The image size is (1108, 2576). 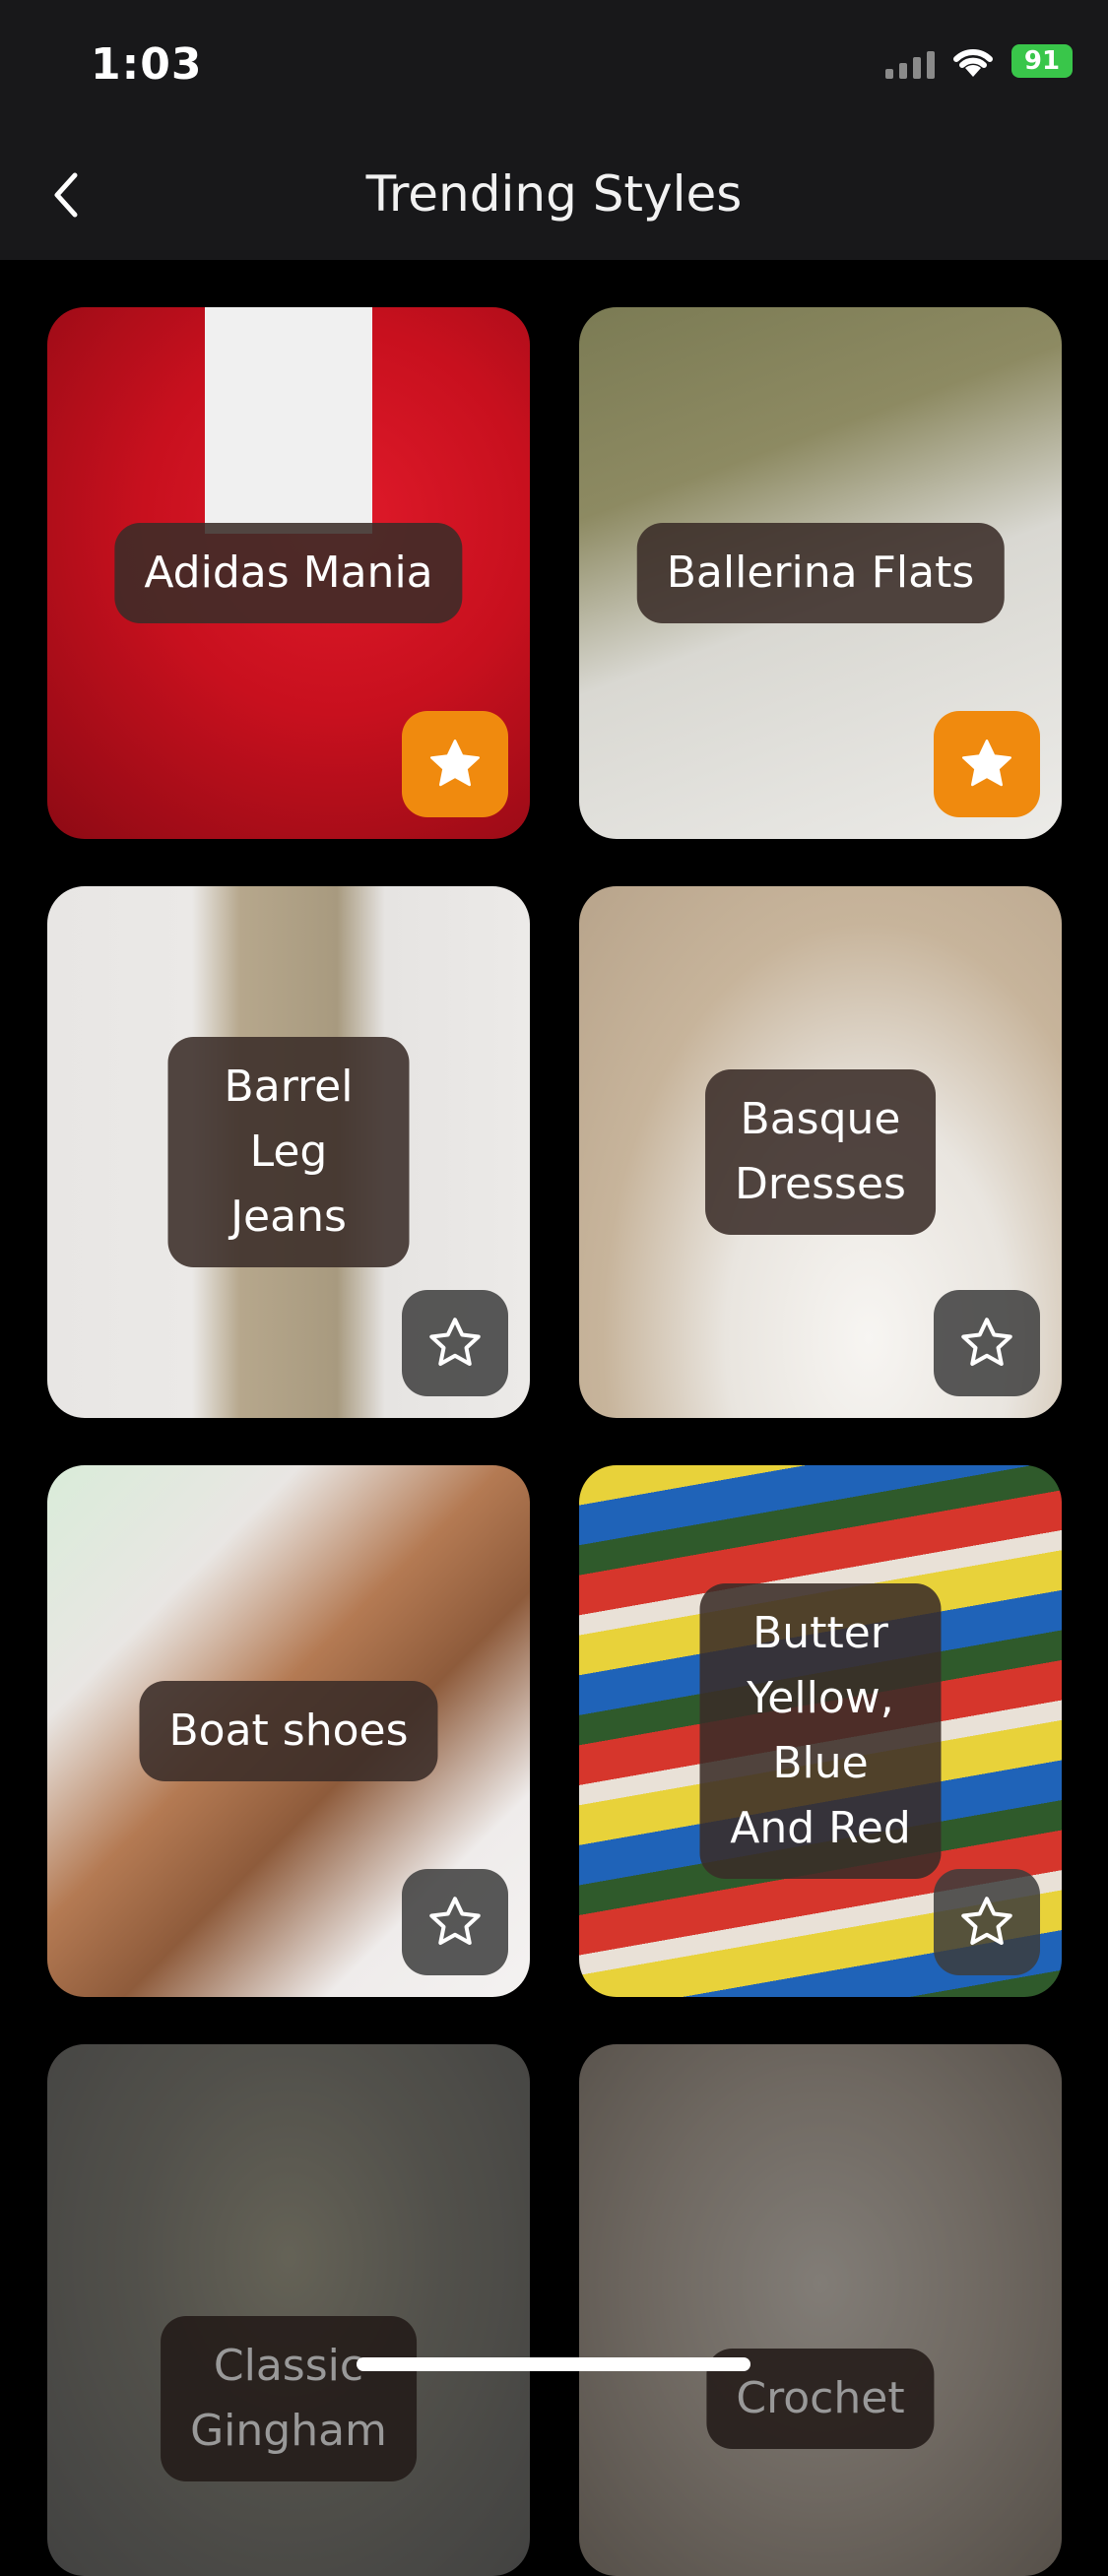 I want to click on home-indicator, so click(x=553, y=2364).